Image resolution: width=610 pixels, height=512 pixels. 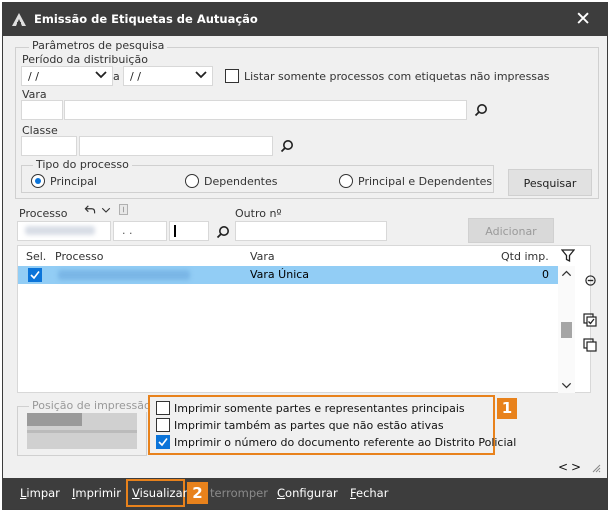 What do you see at coordinates (425, 181) in the screenshot?
I see `radio-principal-e-dependentes-label: Principal e Dependentes` at bounding box center [425, 181].